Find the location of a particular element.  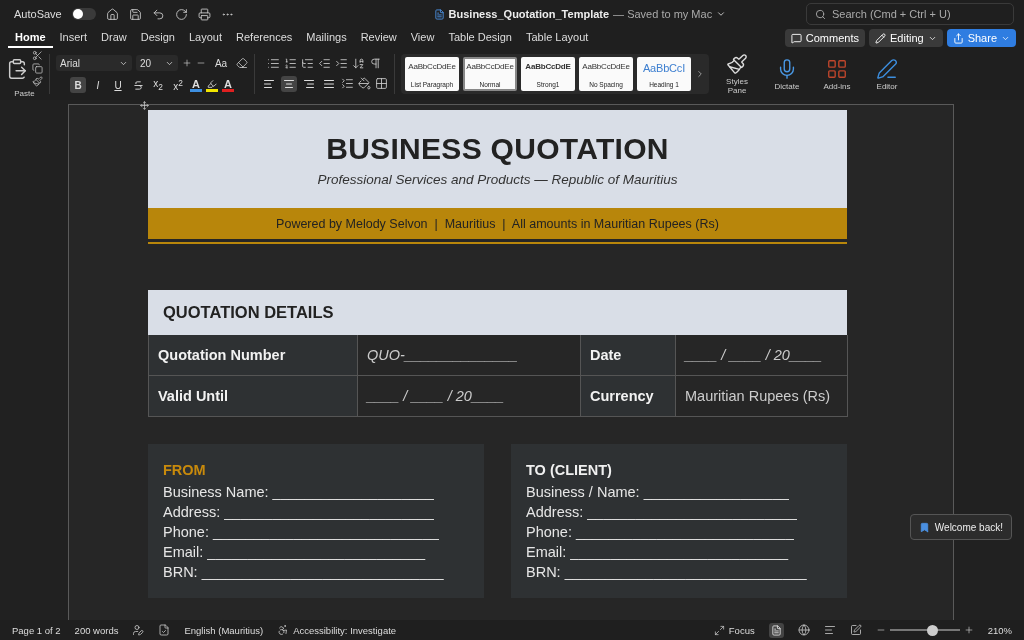

search-field: Search (Cmd + Ctrl + U) is located at coordinates (910, 14).